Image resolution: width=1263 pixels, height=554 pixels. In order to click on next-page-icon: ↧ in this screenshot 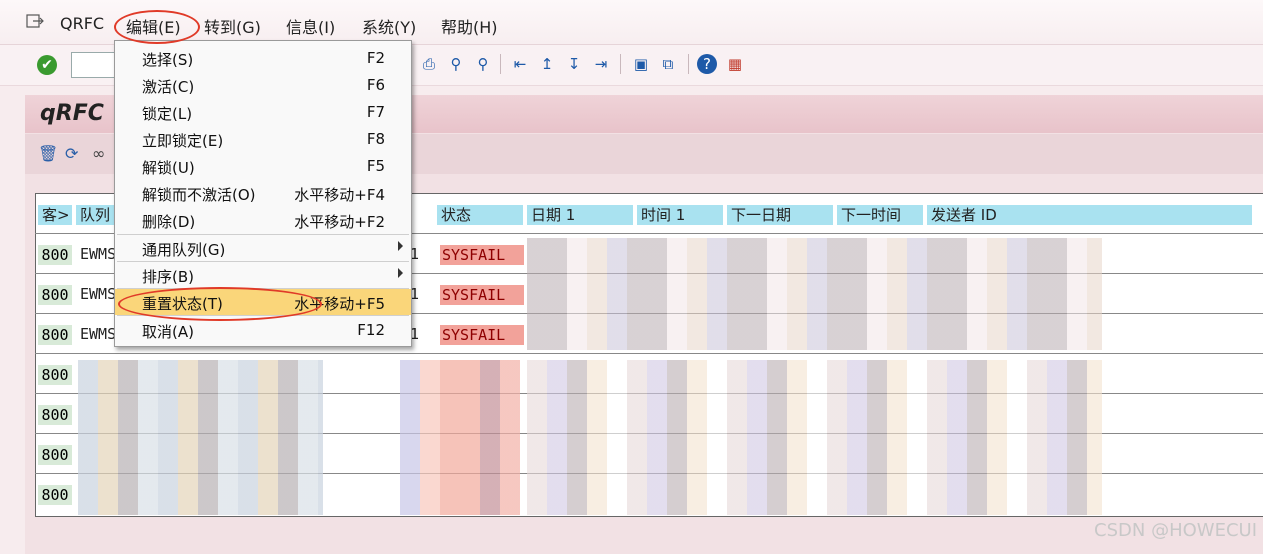, I will do `click(574, 64)`.